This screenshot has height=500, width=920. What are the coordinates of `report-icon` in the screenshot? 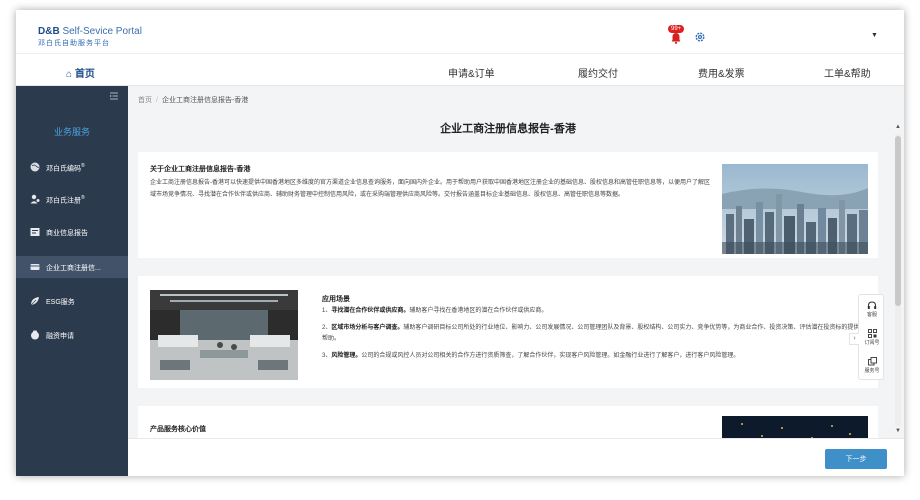 It's located at (35, 232).